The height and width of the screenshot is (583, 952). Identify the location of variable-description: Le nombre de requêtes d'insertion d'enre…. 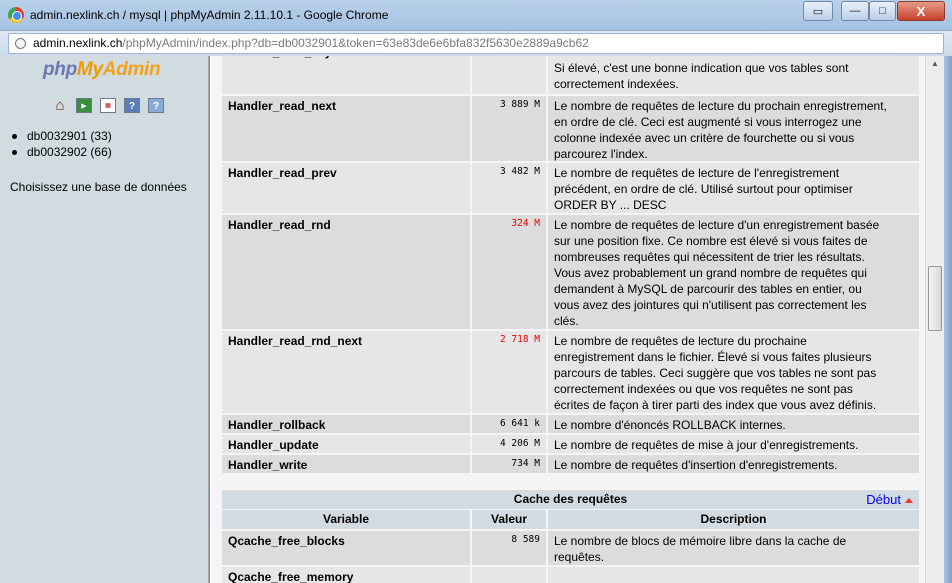
(733, 464).